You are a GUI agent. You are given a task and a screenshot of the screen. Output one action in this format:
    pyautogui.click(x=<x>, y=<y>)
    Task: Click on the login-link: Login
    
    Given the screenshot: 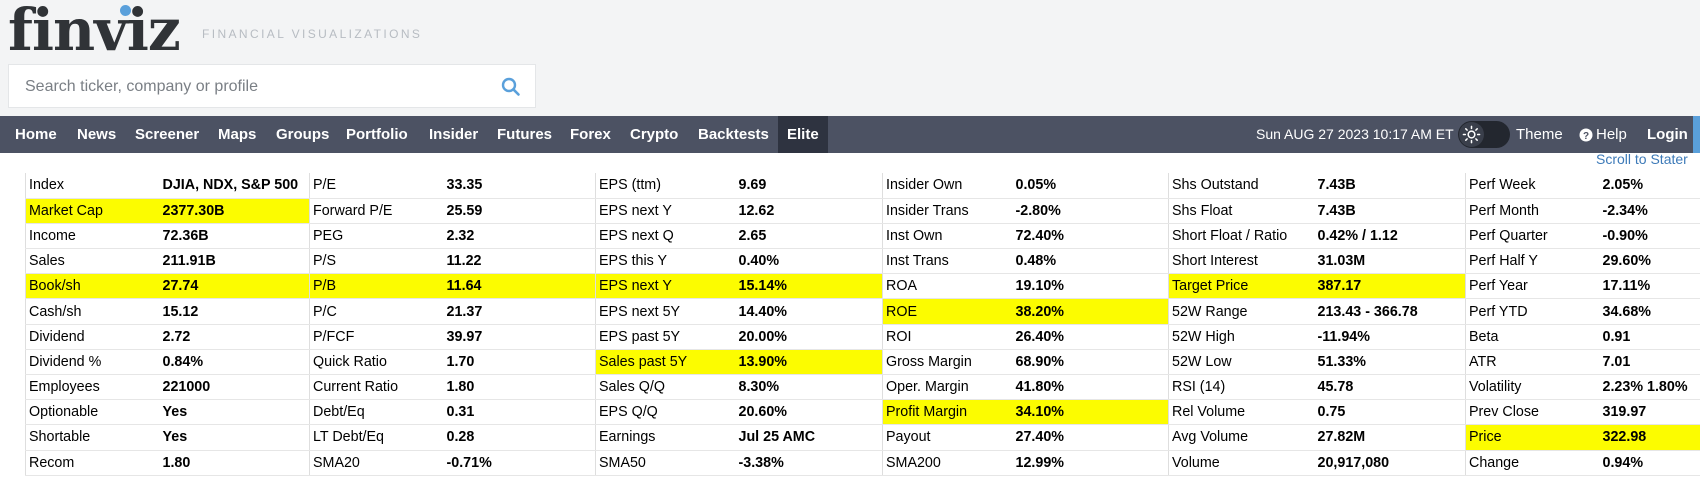 What is the action you would take?
    pyautogui.click(x=1667, y=134)
    